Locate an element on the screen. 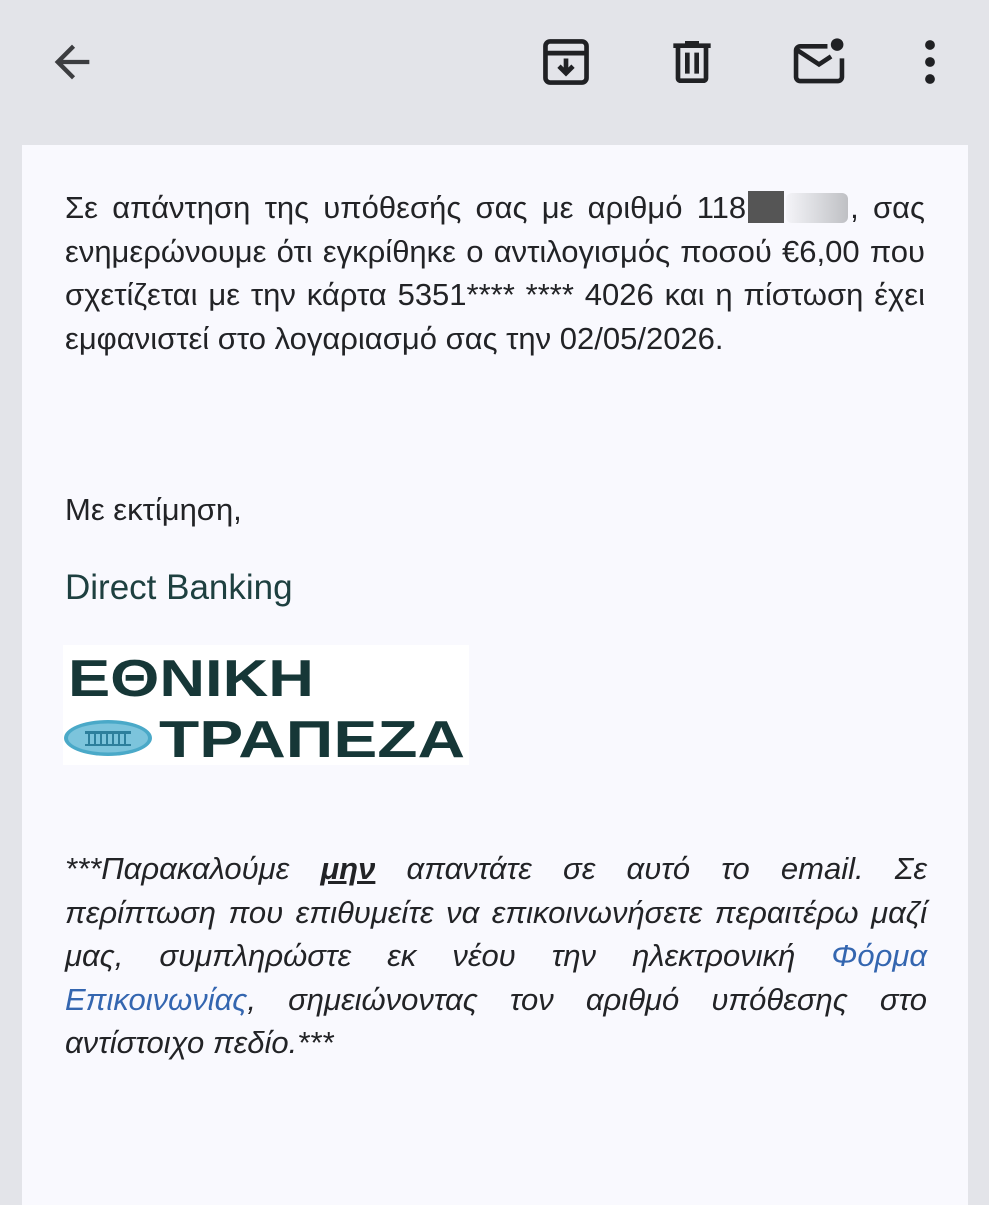 The image size is (989, 1205). bank-logo: ΕΘΝΙΚΗ ΤΡΑΠΕΖΑ is located at coordinates (266, 705).